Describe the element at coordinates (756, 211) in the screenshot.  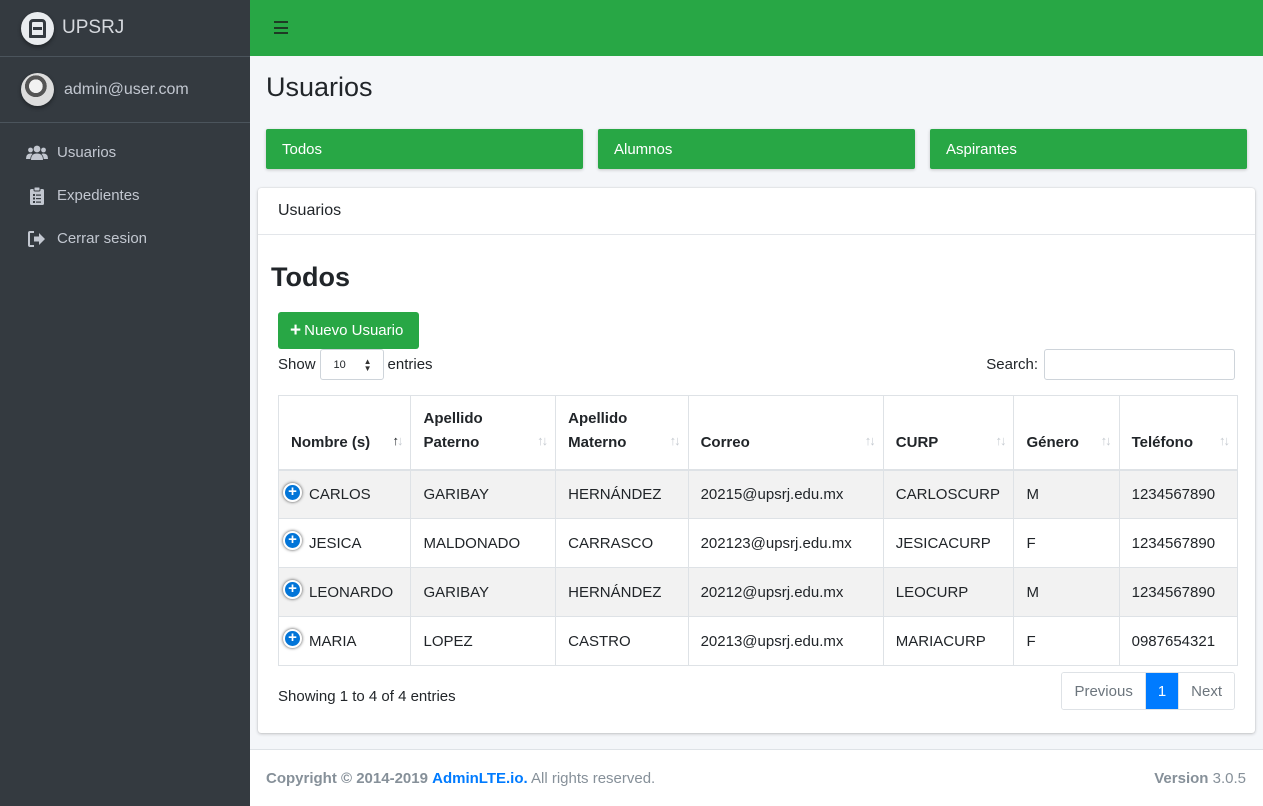
I see `card-header: Usuarios` at that location.